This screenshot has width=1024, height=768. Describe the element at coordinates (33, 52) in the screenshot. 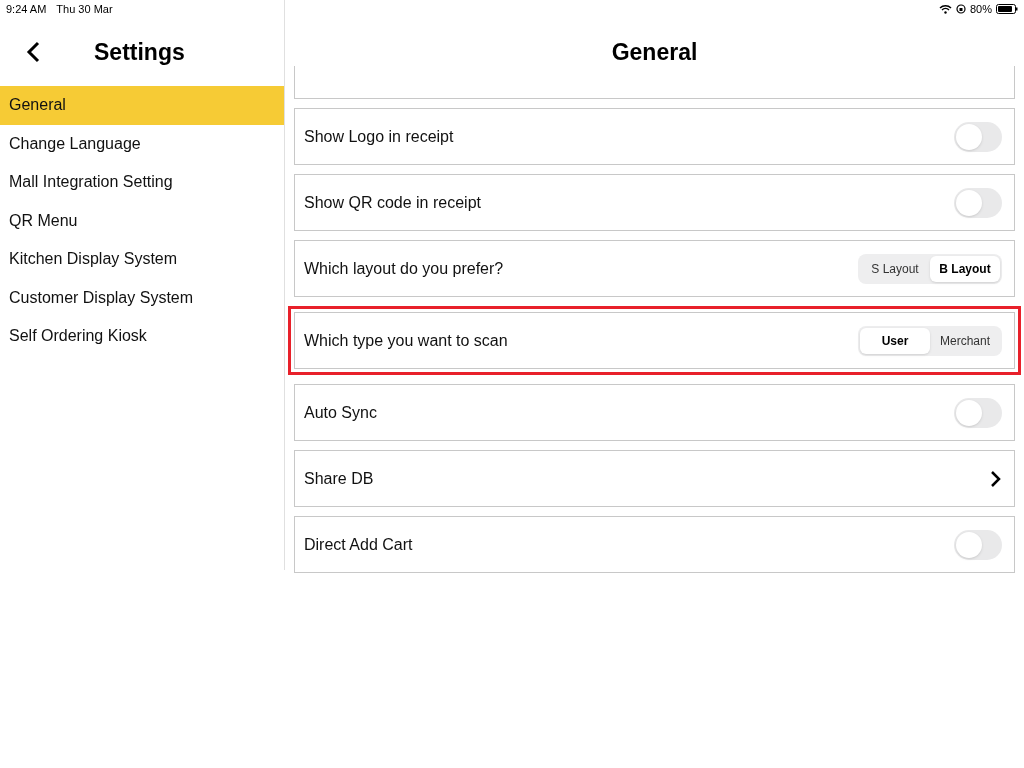

I see `back-chevron-icon` at that location.